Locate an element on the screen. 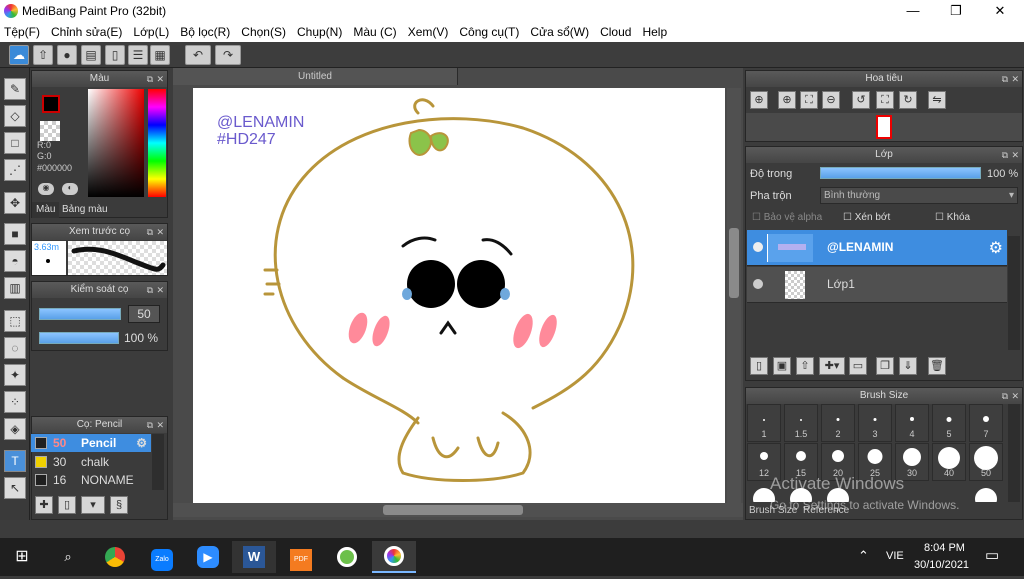 This screenshot has width=1024, height=579. zalo-icon: Zalo is located at coordinates (162, 557).